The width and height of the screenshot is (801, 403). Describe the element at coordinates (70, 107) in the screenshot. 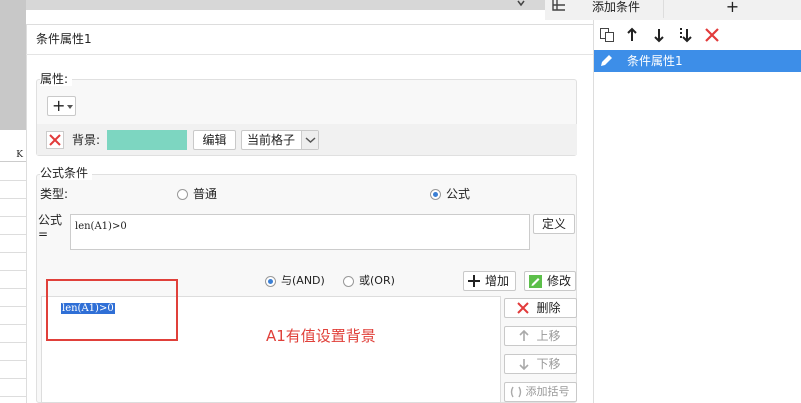

I see `dropdown-arrow-icon` at that location.